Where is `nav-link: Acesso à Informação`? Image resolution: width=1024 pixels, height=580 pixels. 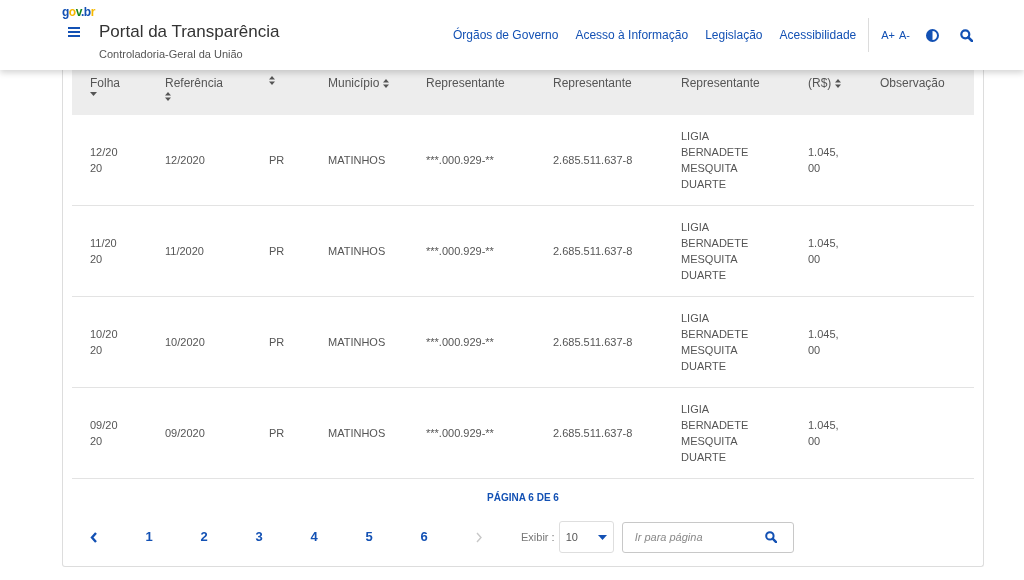
nav-link: Acesso à Informação is located at coordinates (632, 35).